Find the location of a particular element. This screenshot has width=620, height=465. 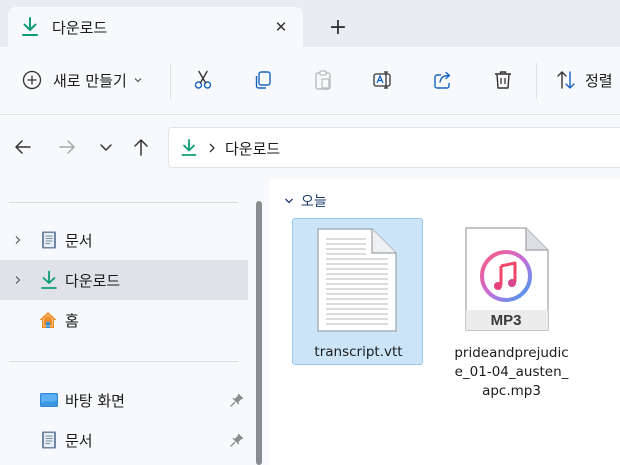

quick-access-label: 문서 is located at coordinates (79, 441).